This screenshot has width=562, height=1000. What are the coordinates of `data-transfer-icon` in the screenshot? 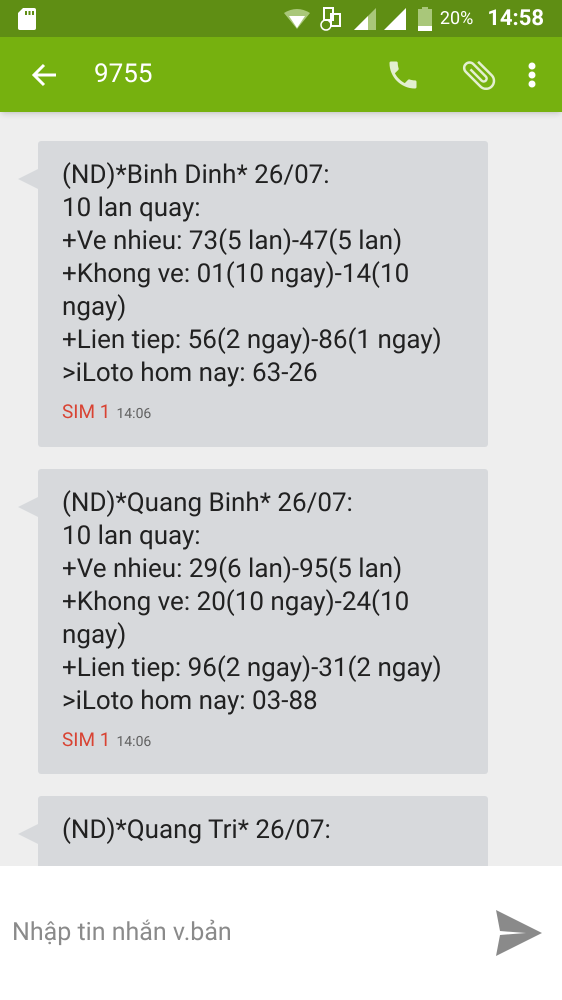 It's located at (331, 18).